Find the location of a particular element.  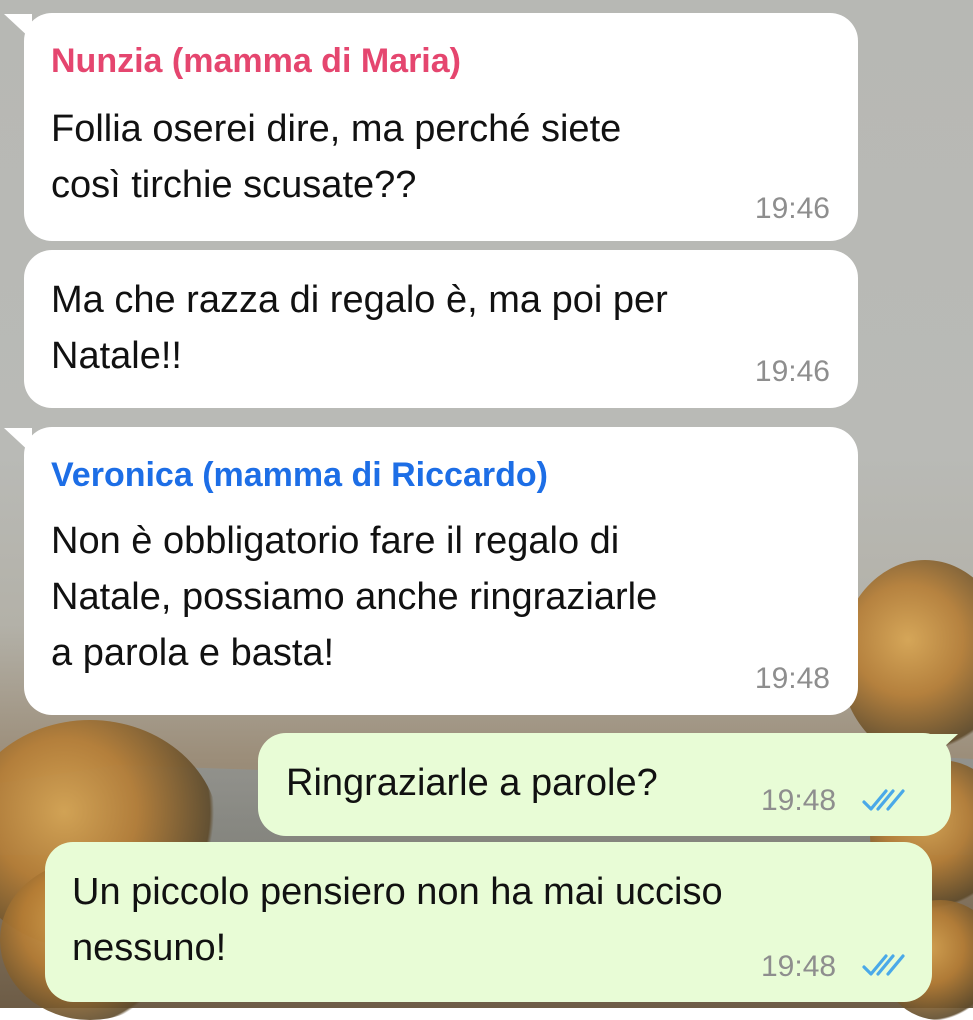

message-text: Ringraziarle a parole? is located at coordinates (472, 783).